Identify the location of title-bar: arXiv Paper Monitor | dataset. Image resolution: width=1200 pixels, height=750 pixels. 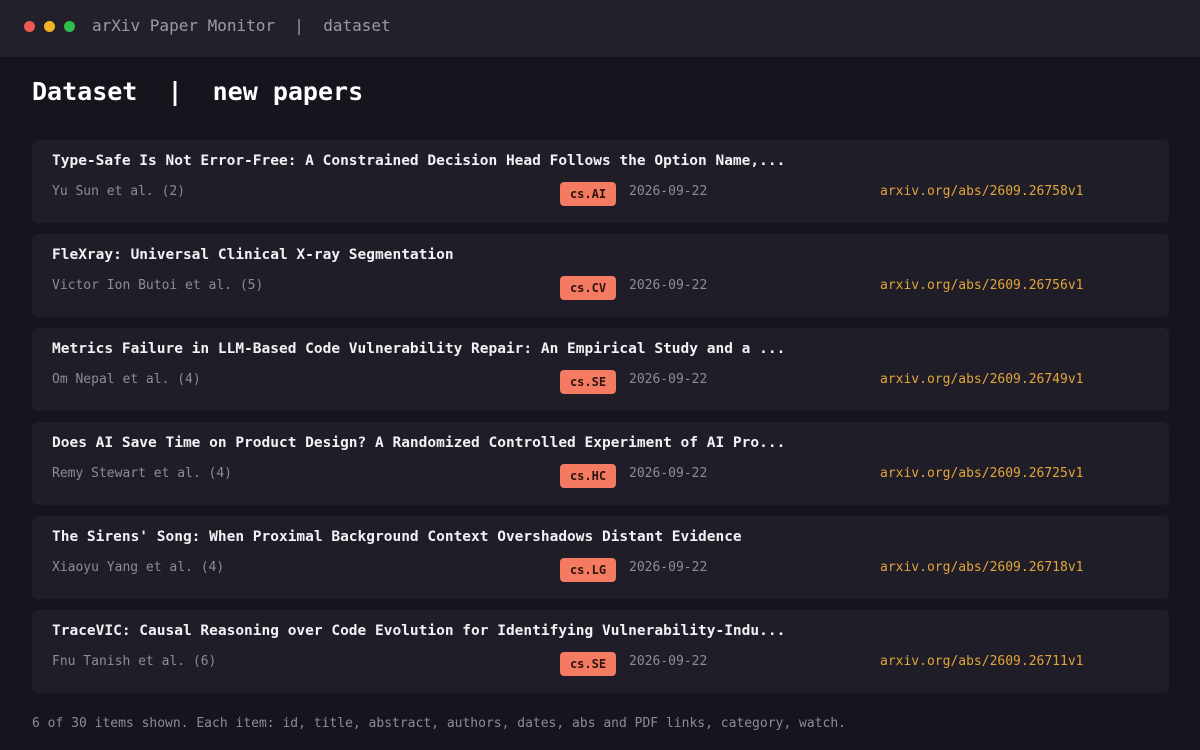
(600, 28).